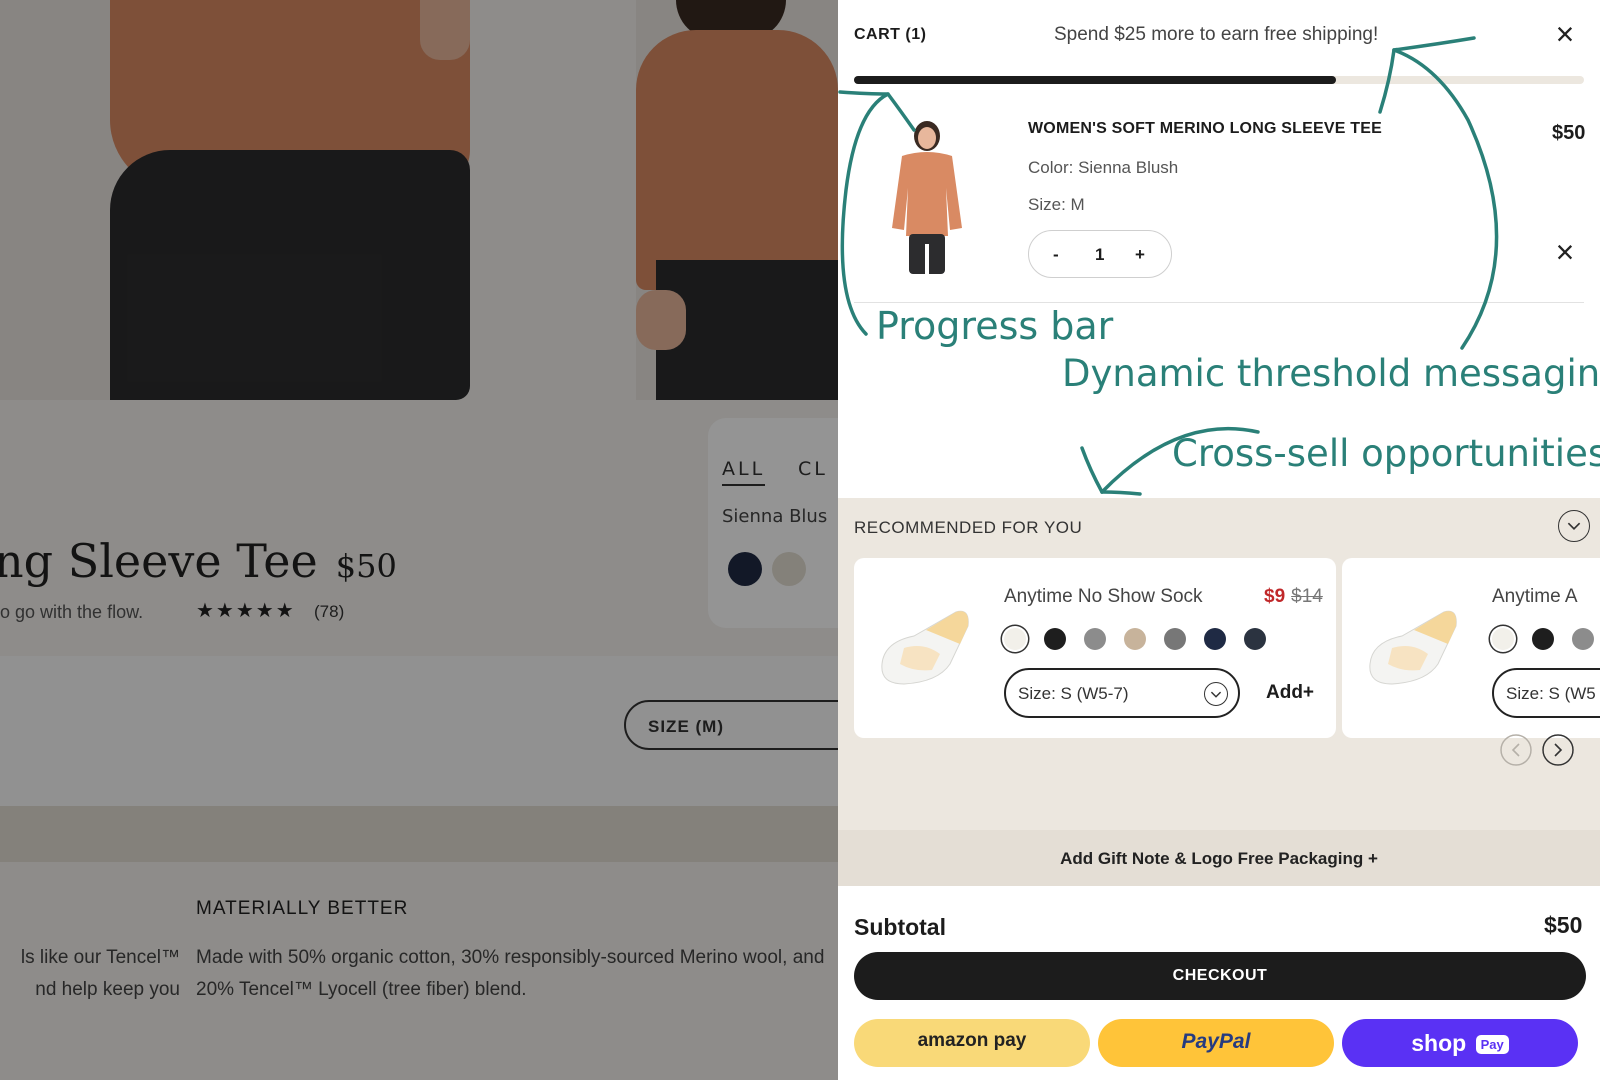  I want to click on size-select: Size: S (W5, so click(1546, 693).